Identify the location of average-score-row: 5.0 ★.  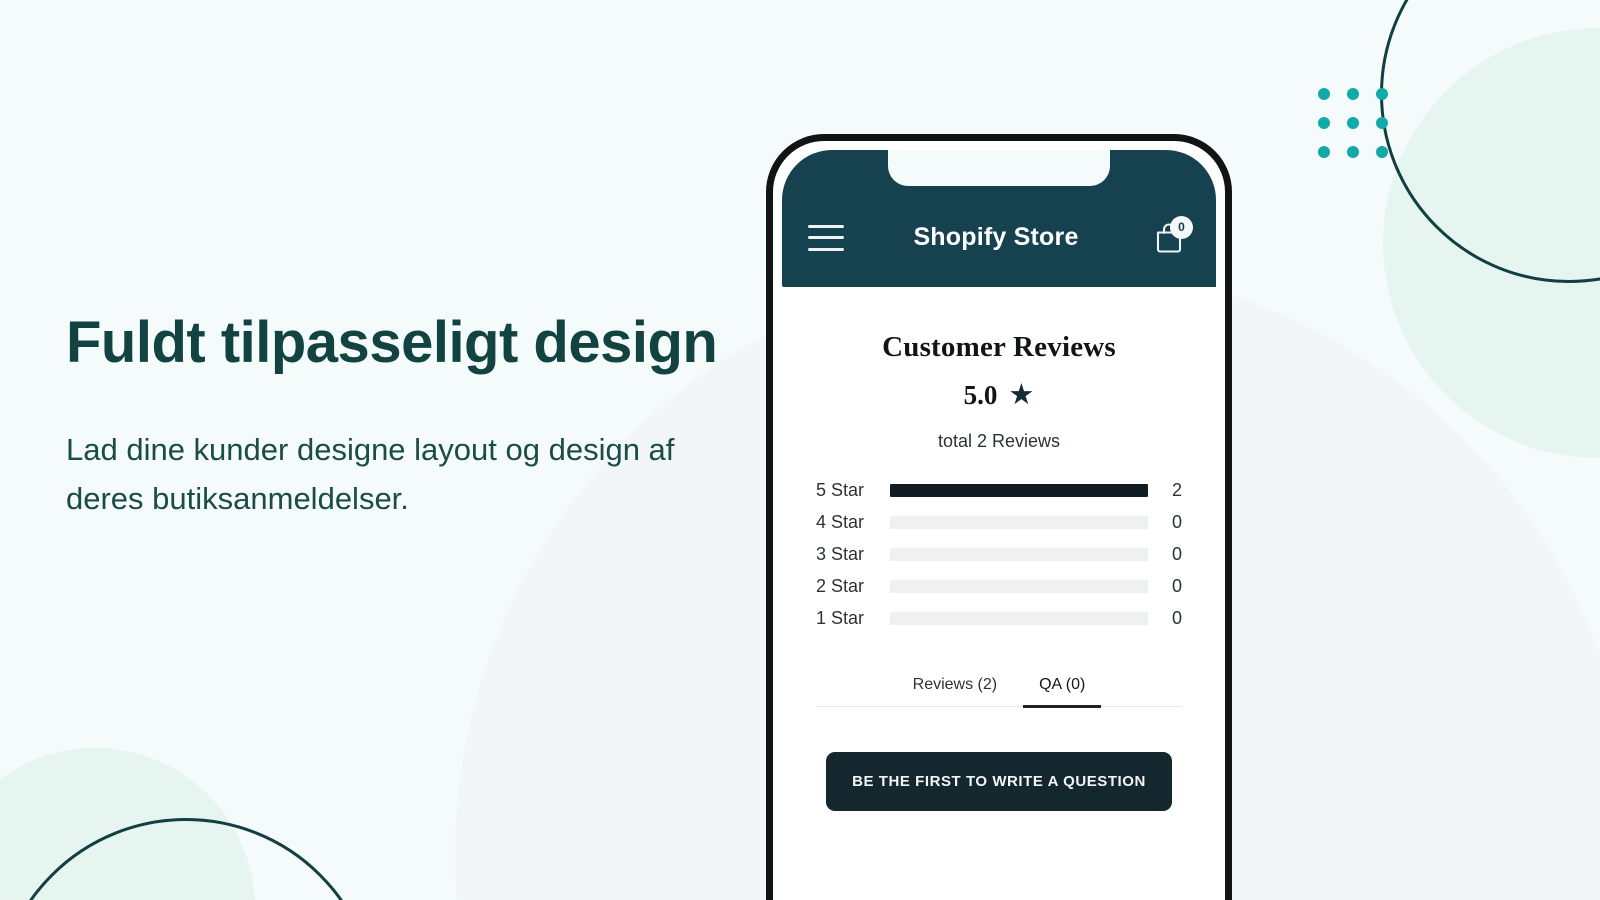
(999, 395).